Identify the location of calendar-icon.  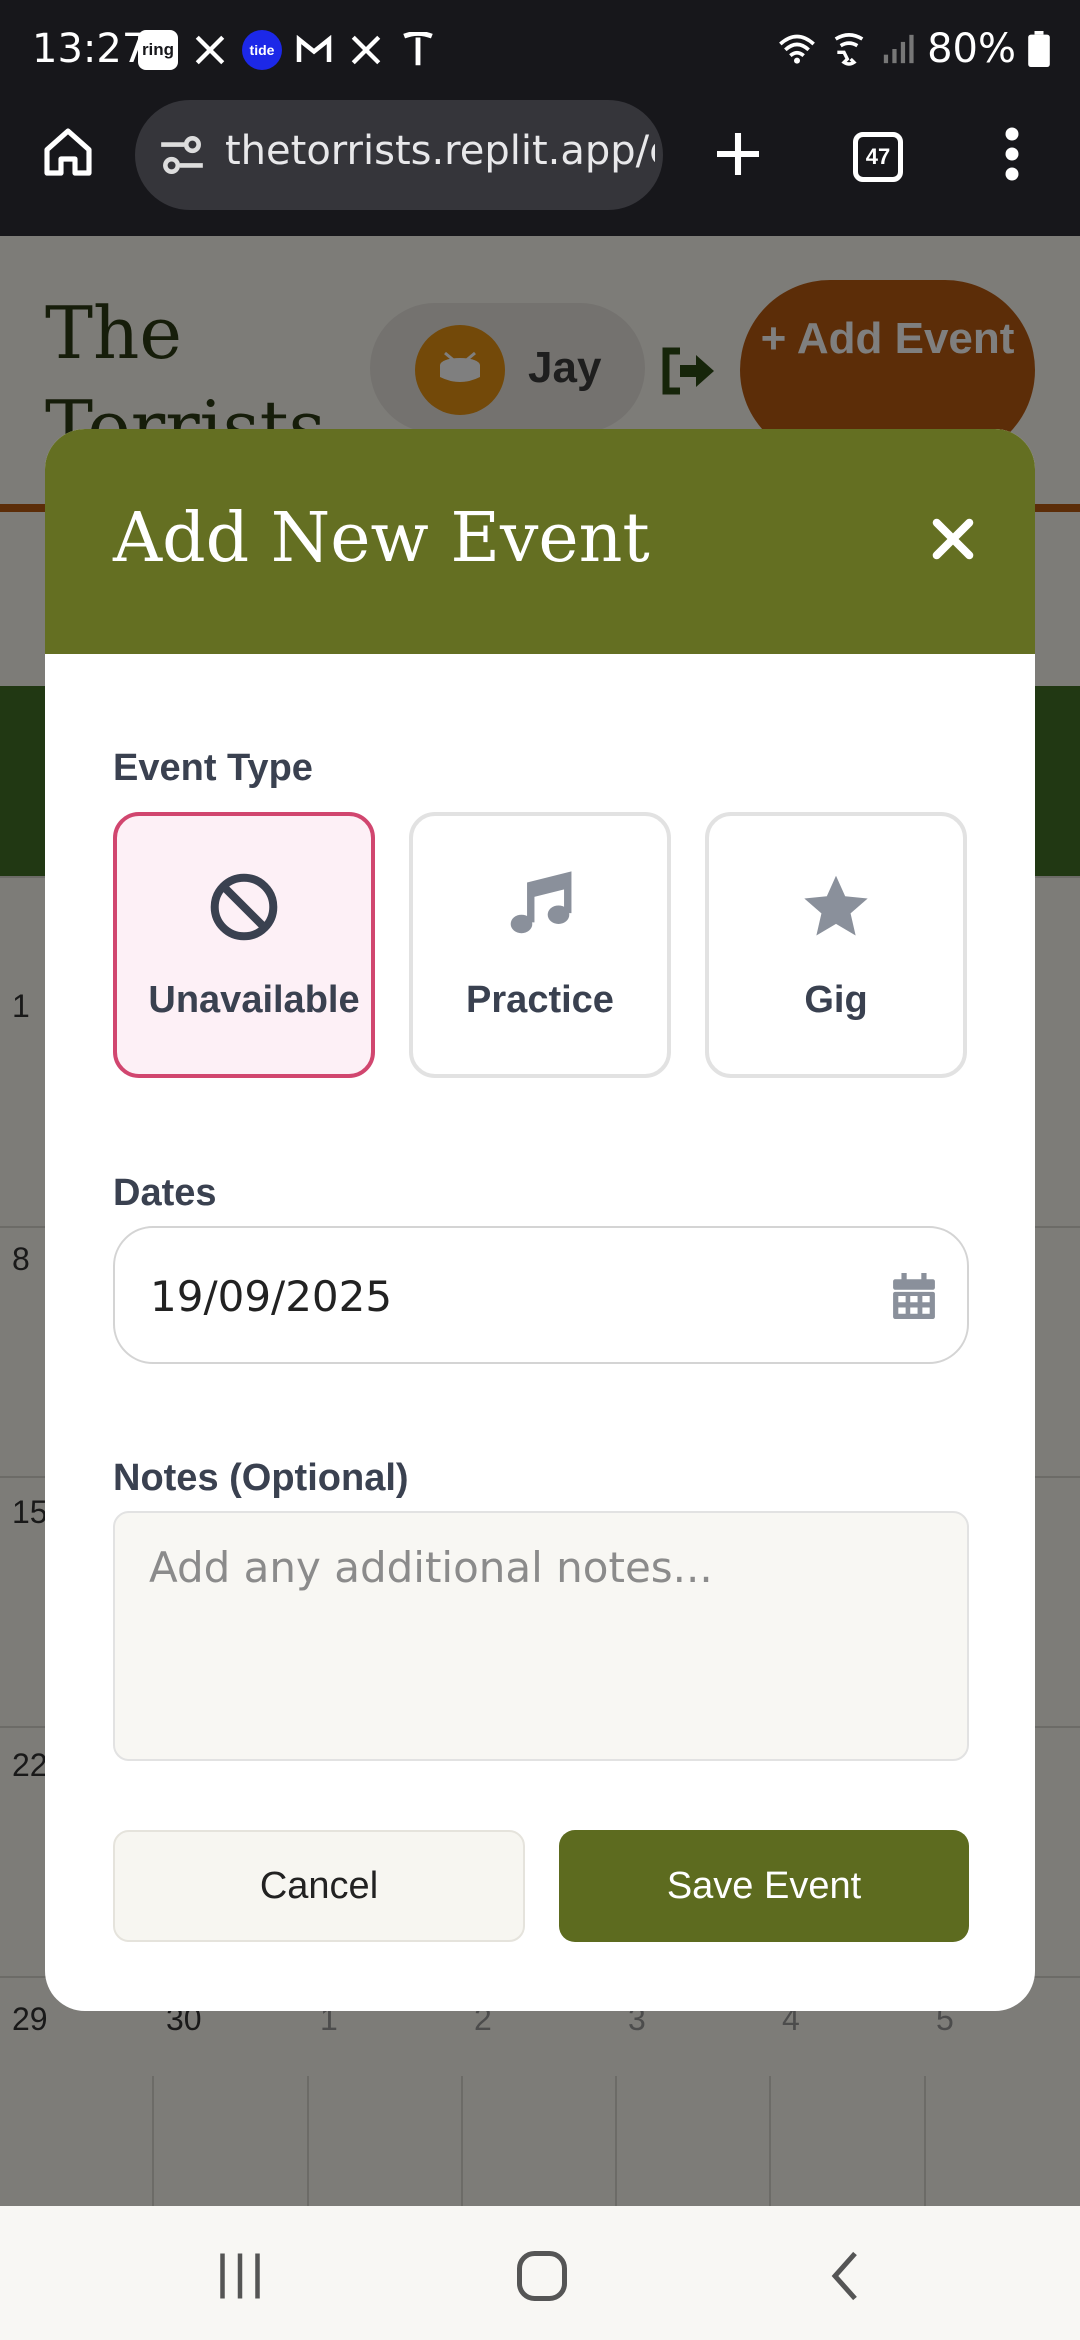
(914, 1296).